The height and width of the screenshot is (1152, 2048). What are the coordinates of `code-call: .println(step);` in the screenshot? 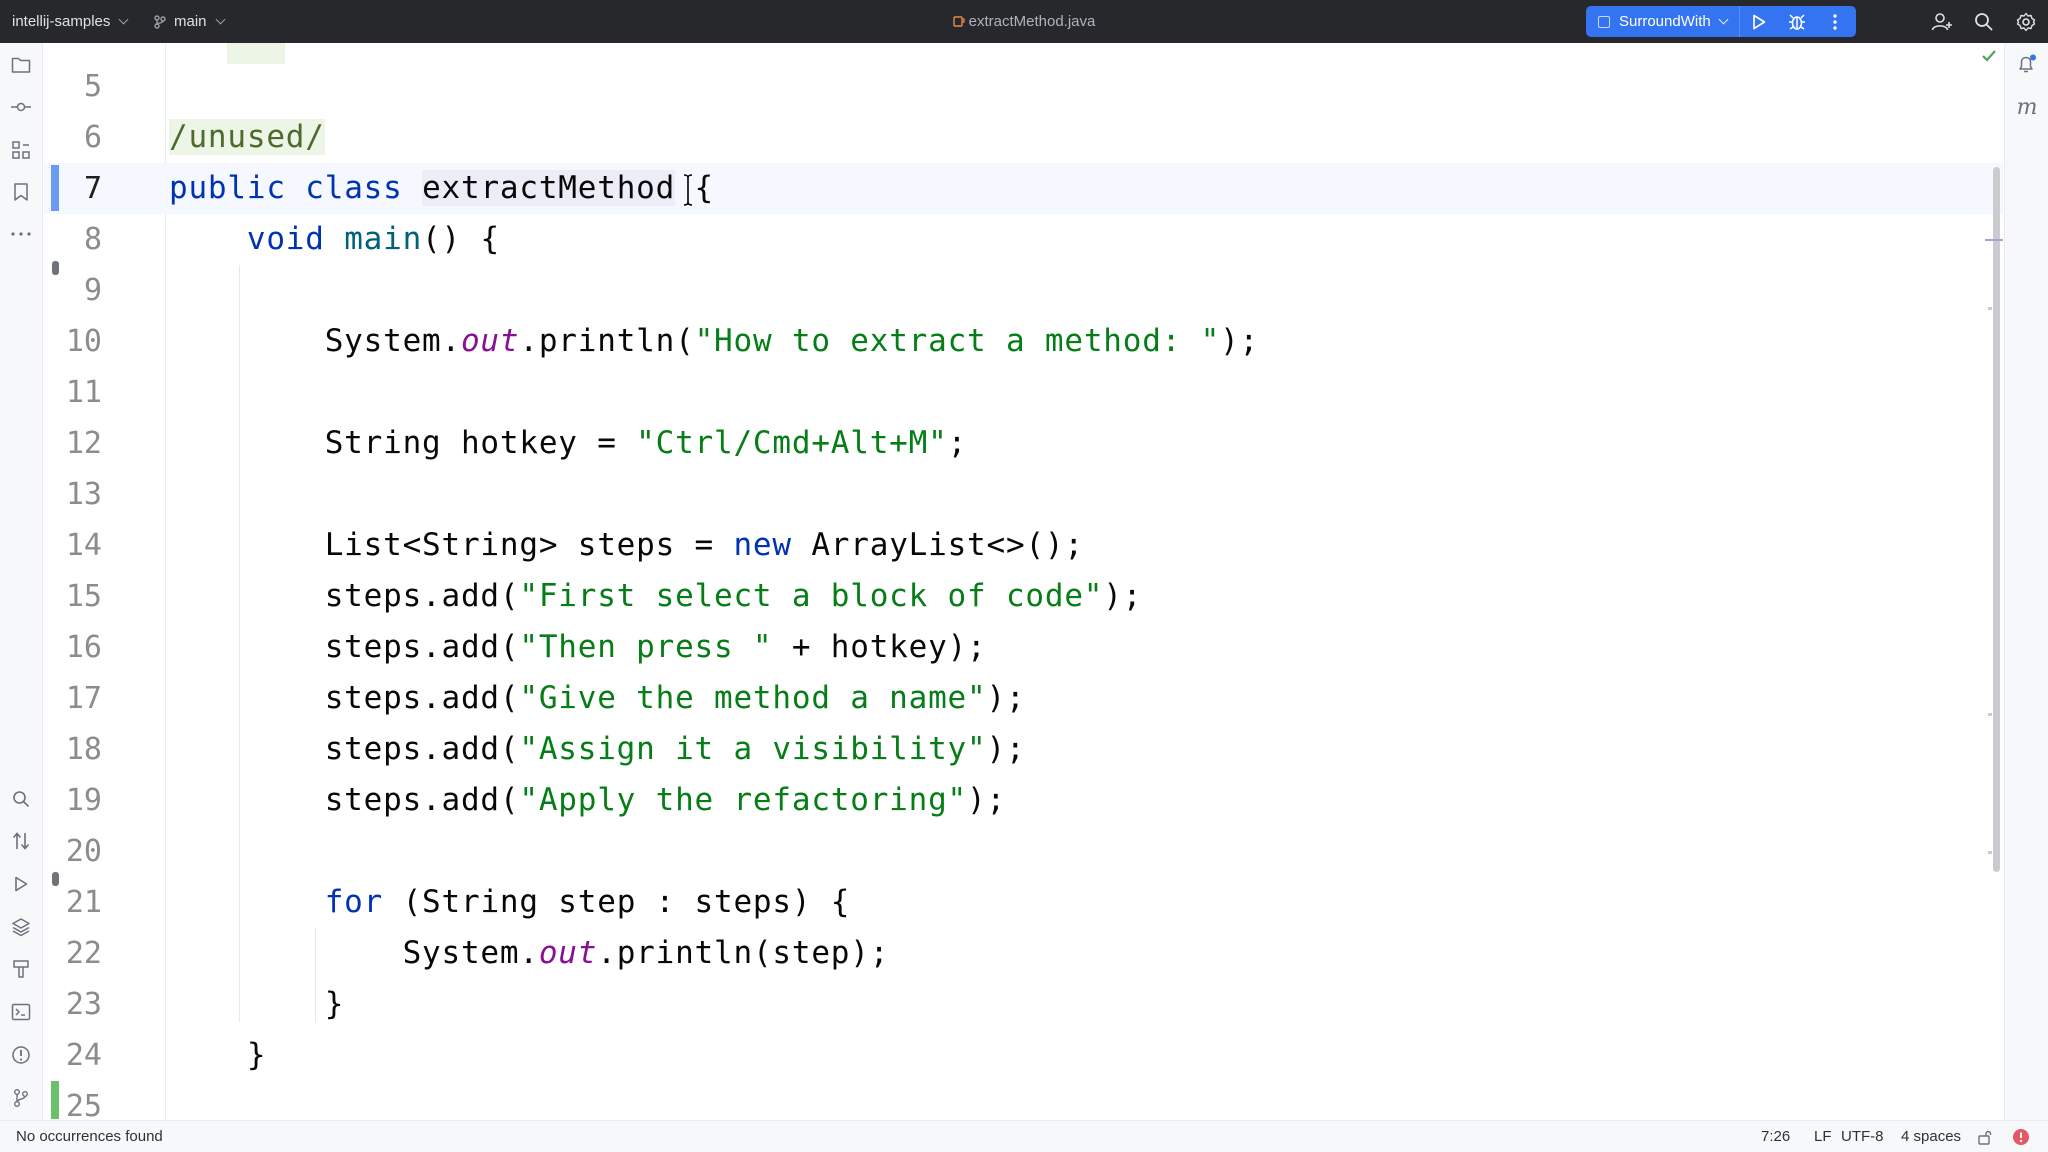 It's located at (743, 953).